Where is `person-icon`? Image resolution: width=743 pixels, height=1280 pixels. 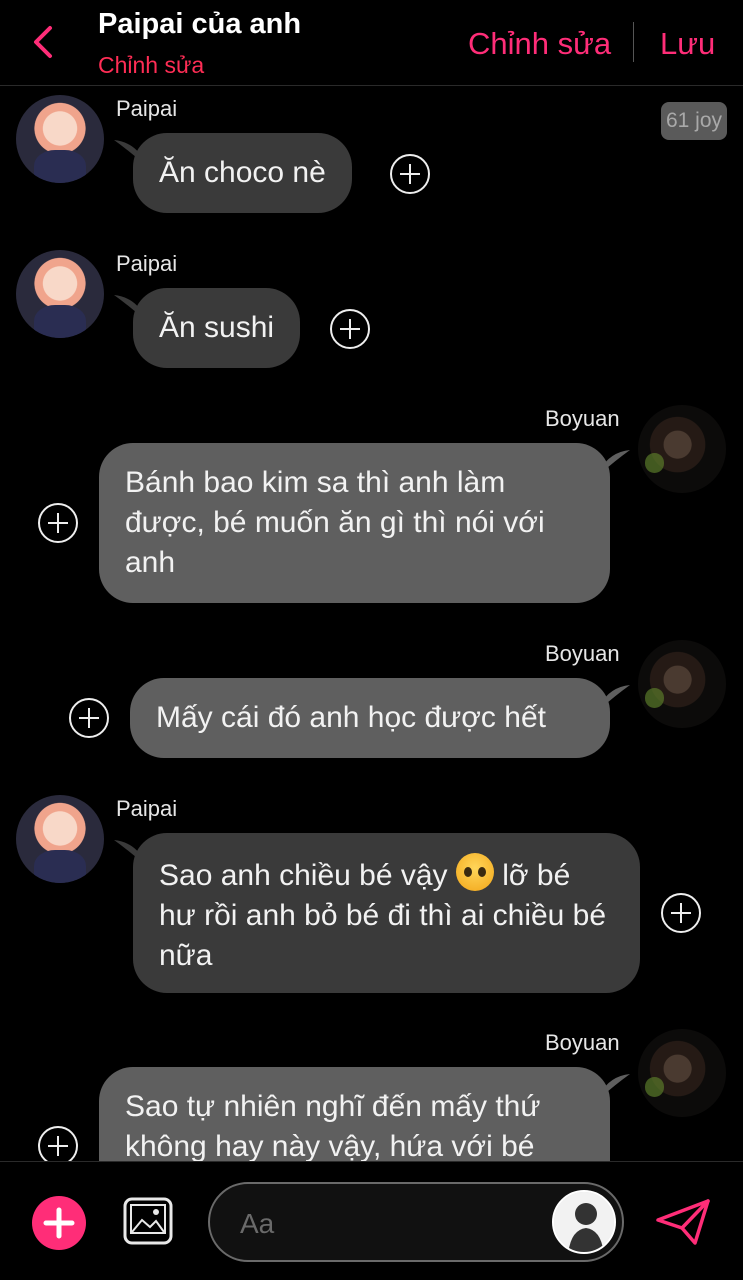
person-icon is located at coordinates (584, 1222).